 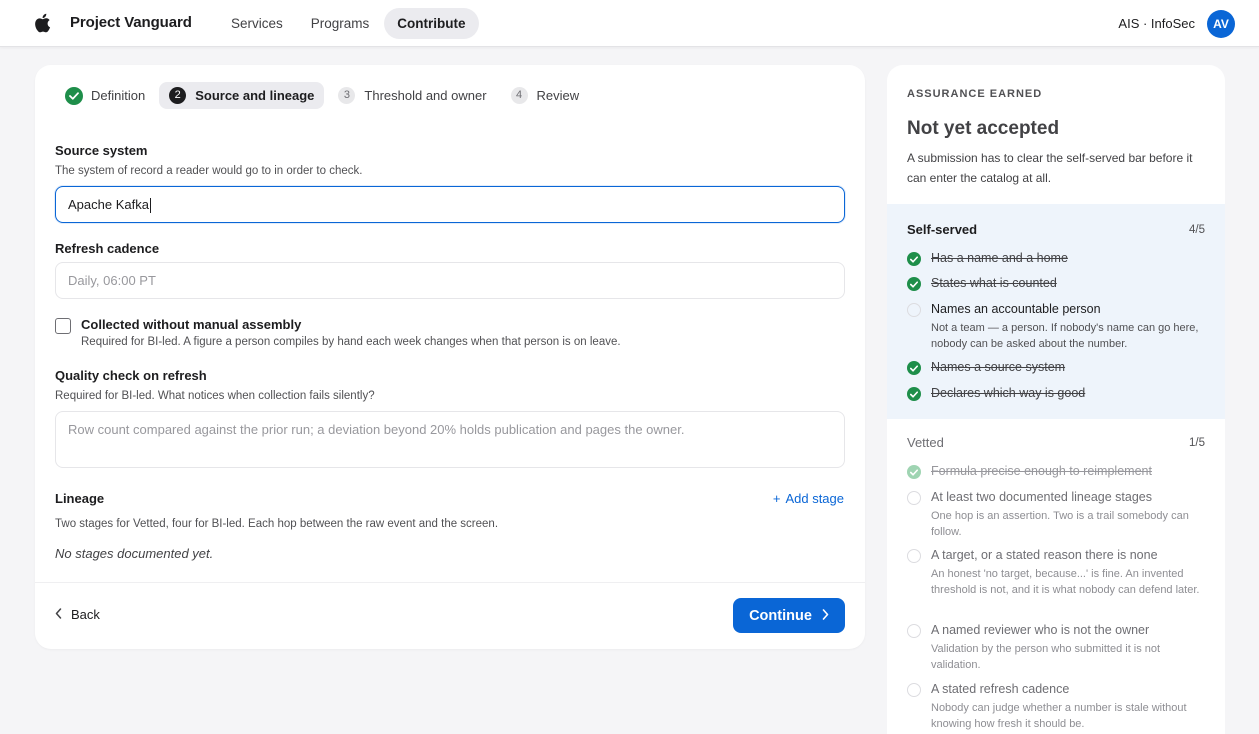 I want to click on org-label: AIS · InfoSec, so click(x=1156, y=23).